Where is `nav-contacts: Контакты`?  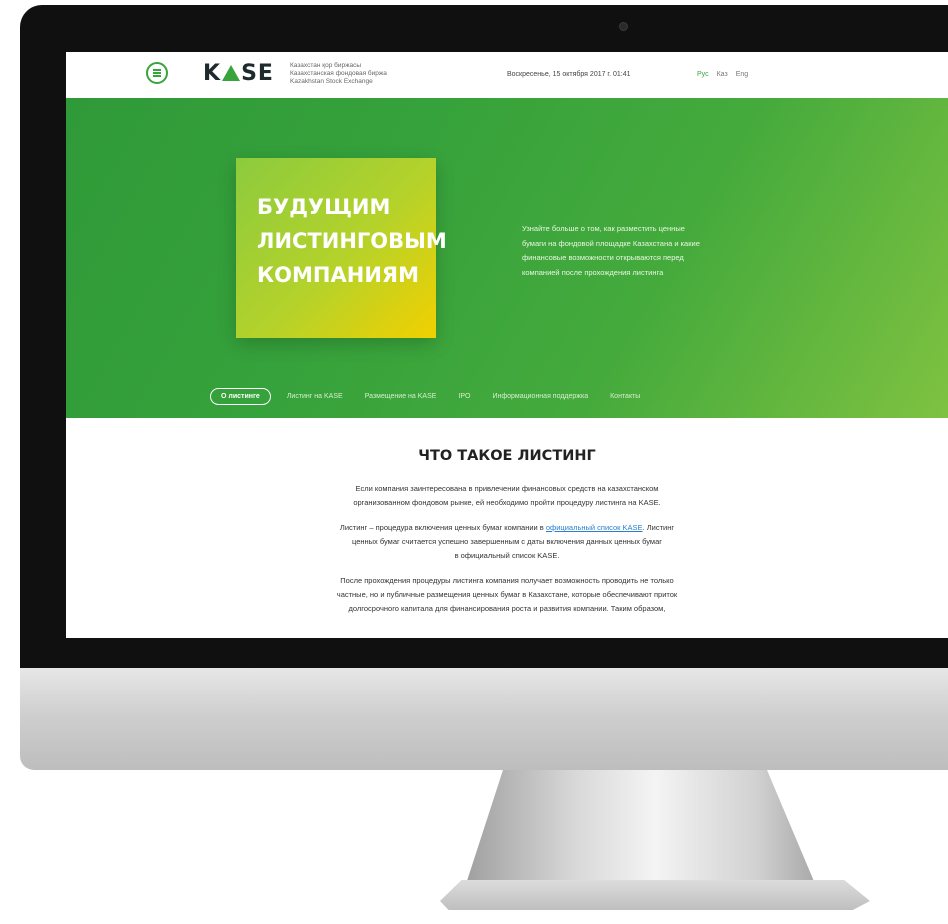
nav-contacts: Контакты is located at coordinates (625, 396).